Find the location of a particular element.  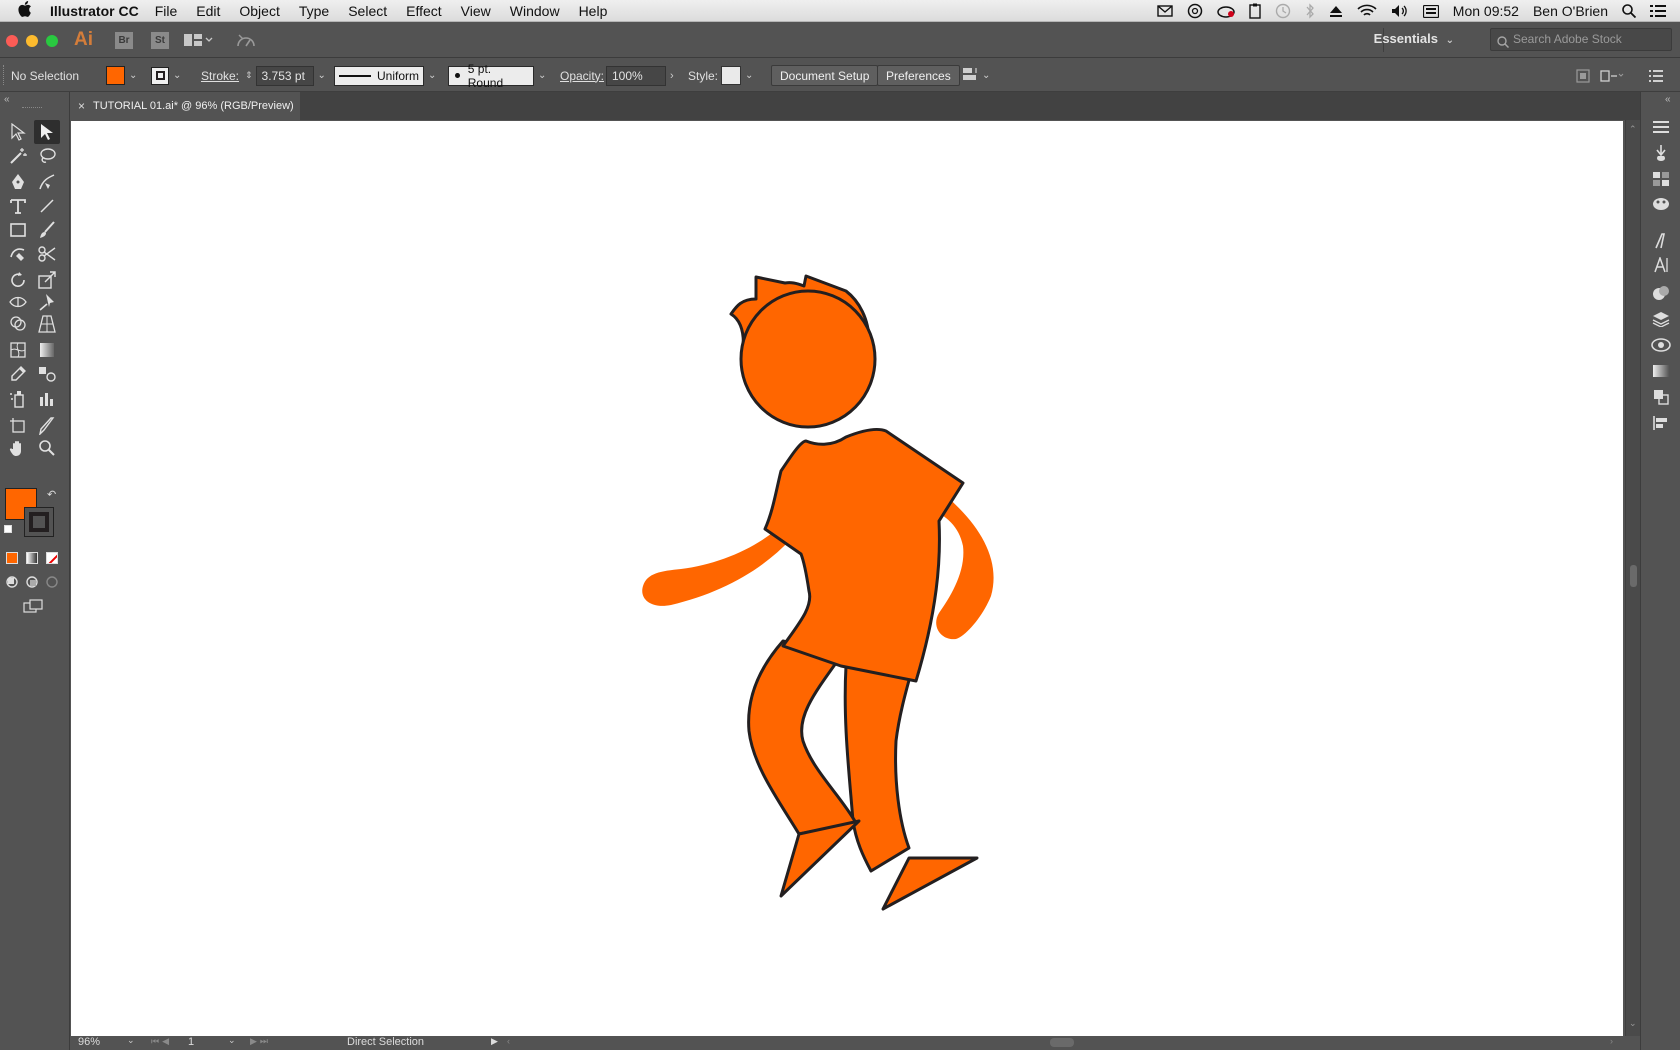

close-window-button is located at coordinates (12, 41).